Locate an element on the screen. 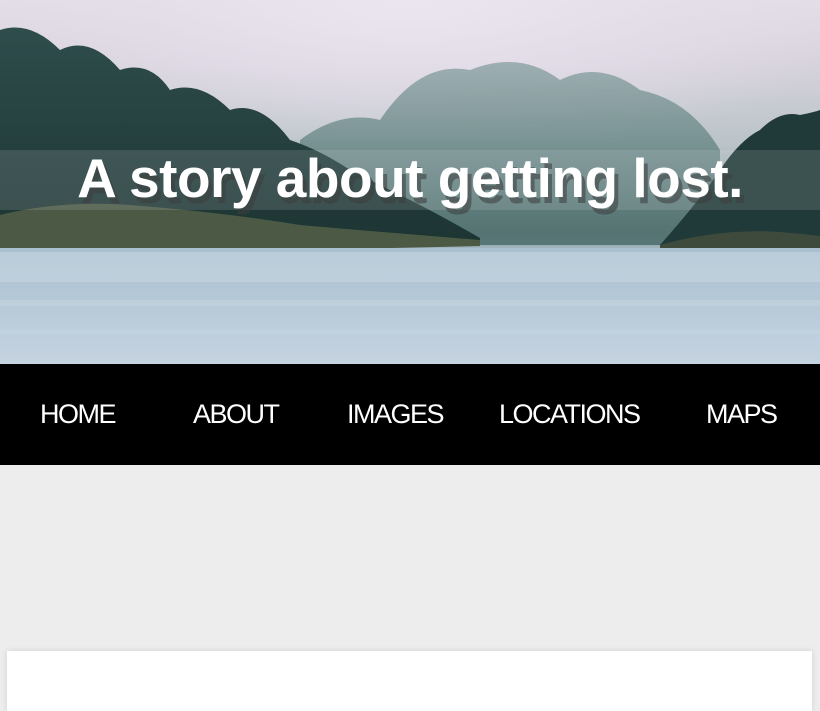 The width and height of the screenshot is (820, 711). nav-item-maps: MAPS is located at coordinates (742, 414).